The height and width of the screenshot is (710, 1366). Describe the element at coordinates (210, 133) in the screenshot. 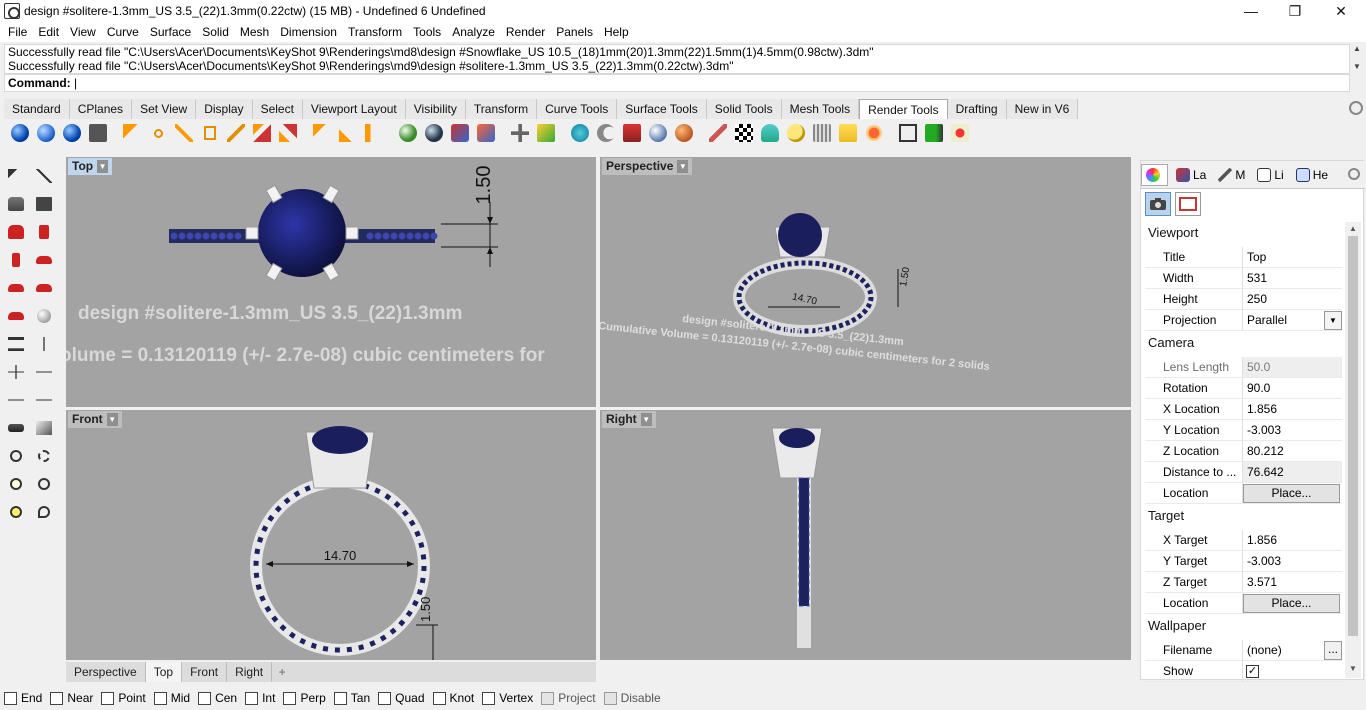

I see `rectangular-light-icon` at that location.